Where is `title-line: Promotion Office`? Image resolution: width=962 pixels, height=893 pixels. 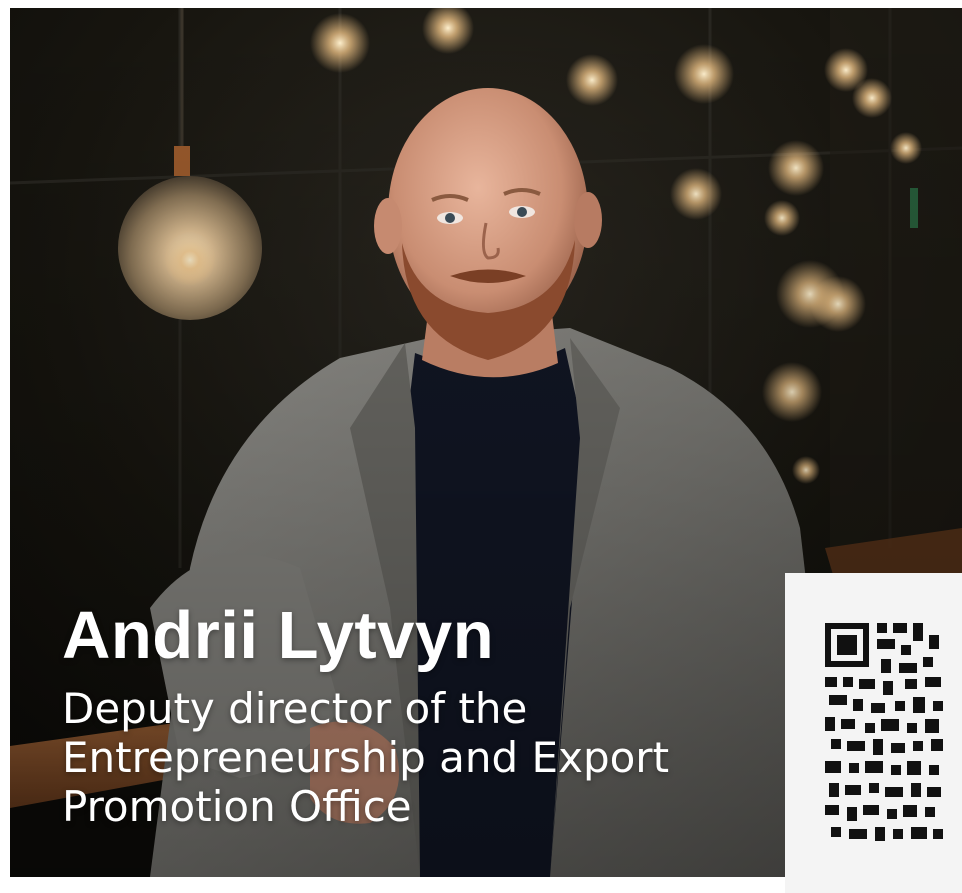 title-line: Promotion Office is located at coordinates (237, 806).